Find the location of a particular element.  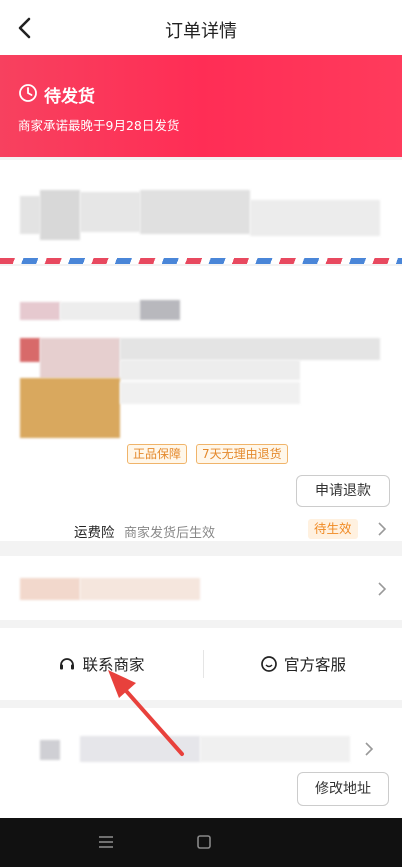

shipping-promise-text: 商家承诺最晚于9月28日发货 is located at coordinates (99, 125).